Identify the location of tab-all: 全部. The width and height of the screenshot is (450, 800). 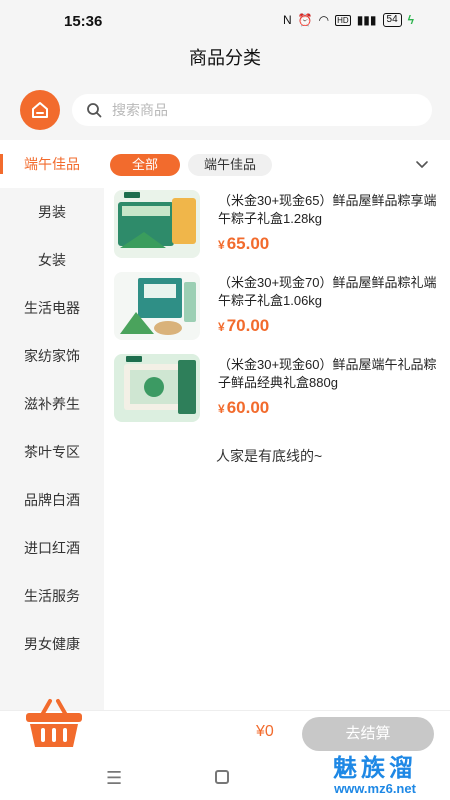
(145, 165).